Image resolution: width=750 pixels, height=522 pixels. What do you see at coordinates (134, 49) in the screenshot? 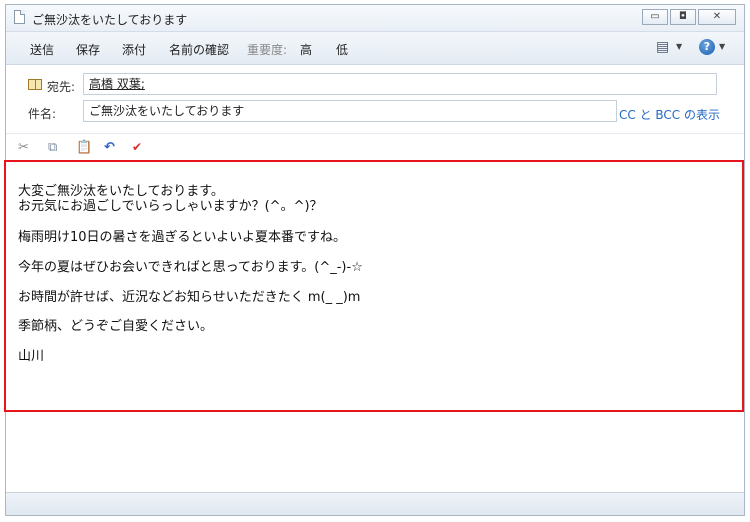
I see `attach-button: 添付` at bounding box center [134, 49].